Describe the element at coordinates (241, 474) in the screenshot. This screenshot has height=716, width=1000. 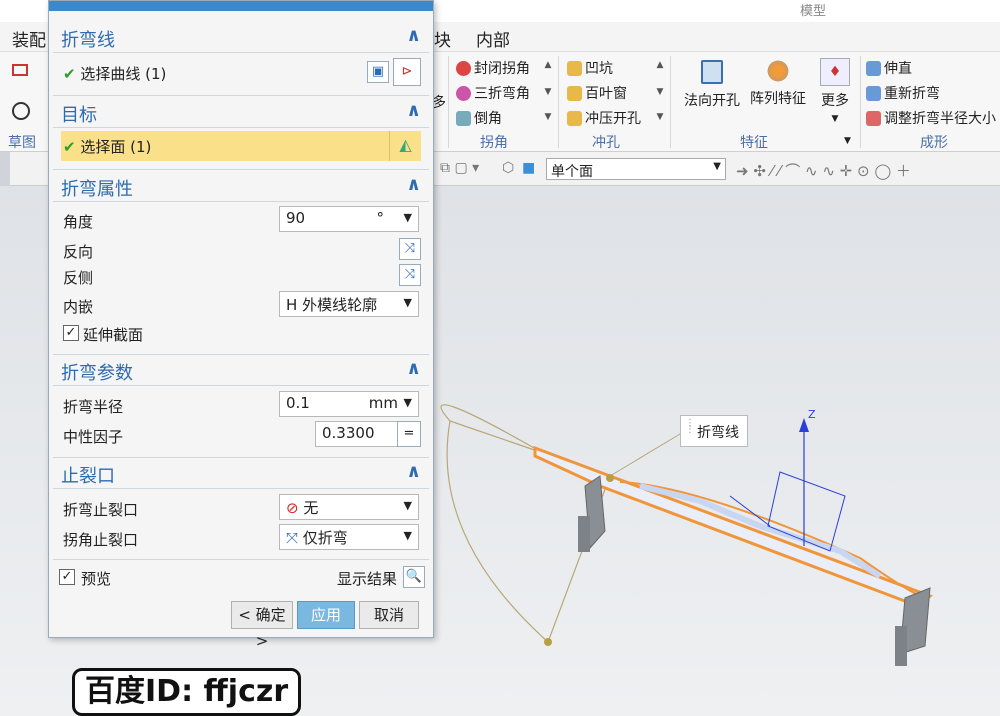
I see `section-relief-header: 止裂口 ∧` at that location.